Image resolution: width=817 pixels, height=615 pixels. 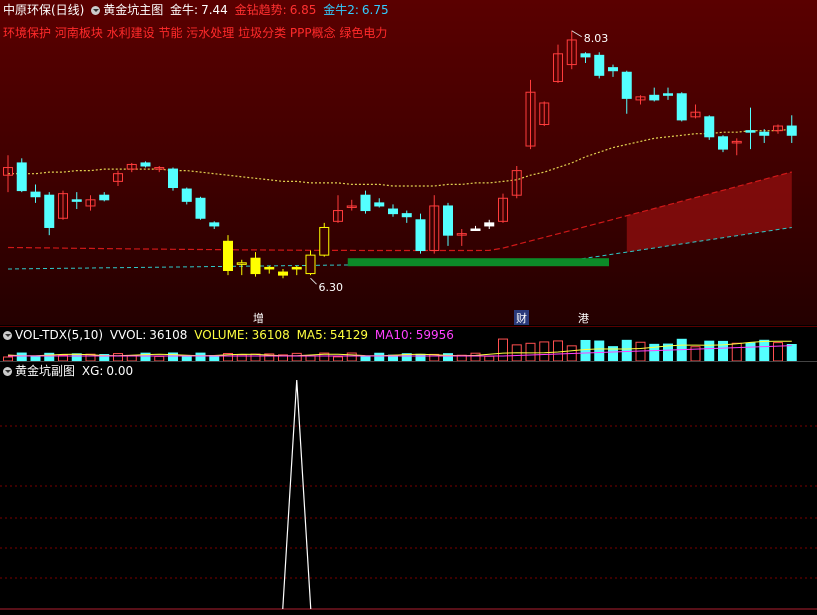 I want to click on ma10-value: 59956, so click(x=434, y=335).